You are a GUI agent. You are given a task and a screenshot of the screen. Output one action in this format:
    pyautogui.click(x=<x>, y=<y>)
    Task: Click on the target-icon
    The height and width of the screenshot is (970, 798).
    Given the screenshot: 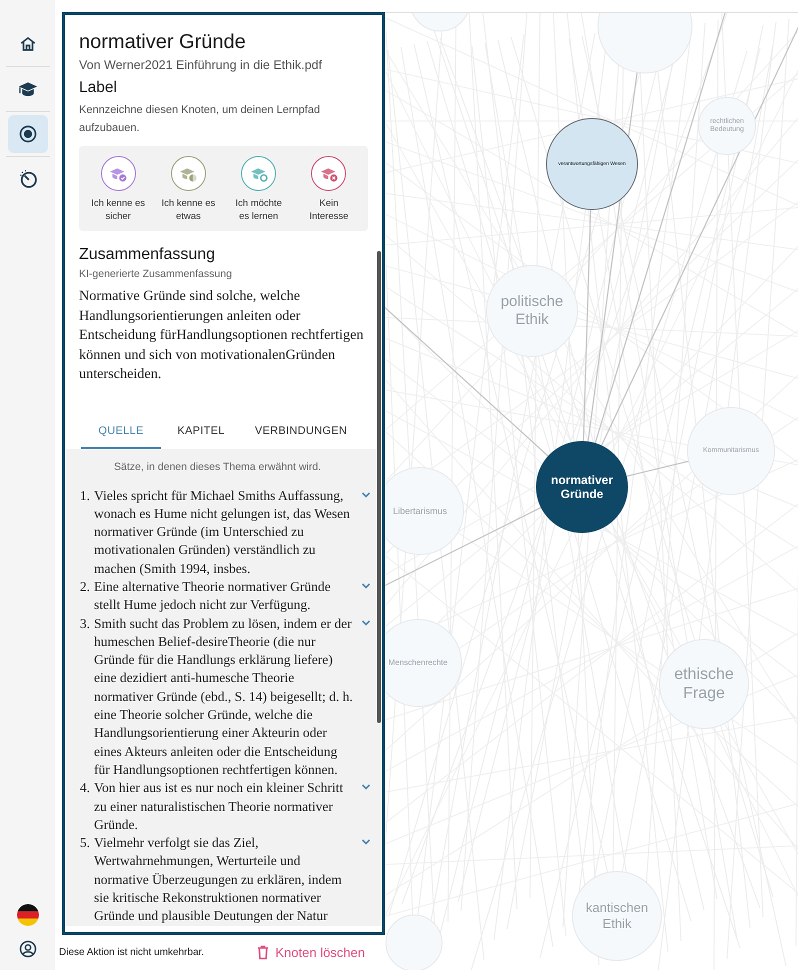 What is the action you would take?
    pyautogui.click(x=27, y=134)
    